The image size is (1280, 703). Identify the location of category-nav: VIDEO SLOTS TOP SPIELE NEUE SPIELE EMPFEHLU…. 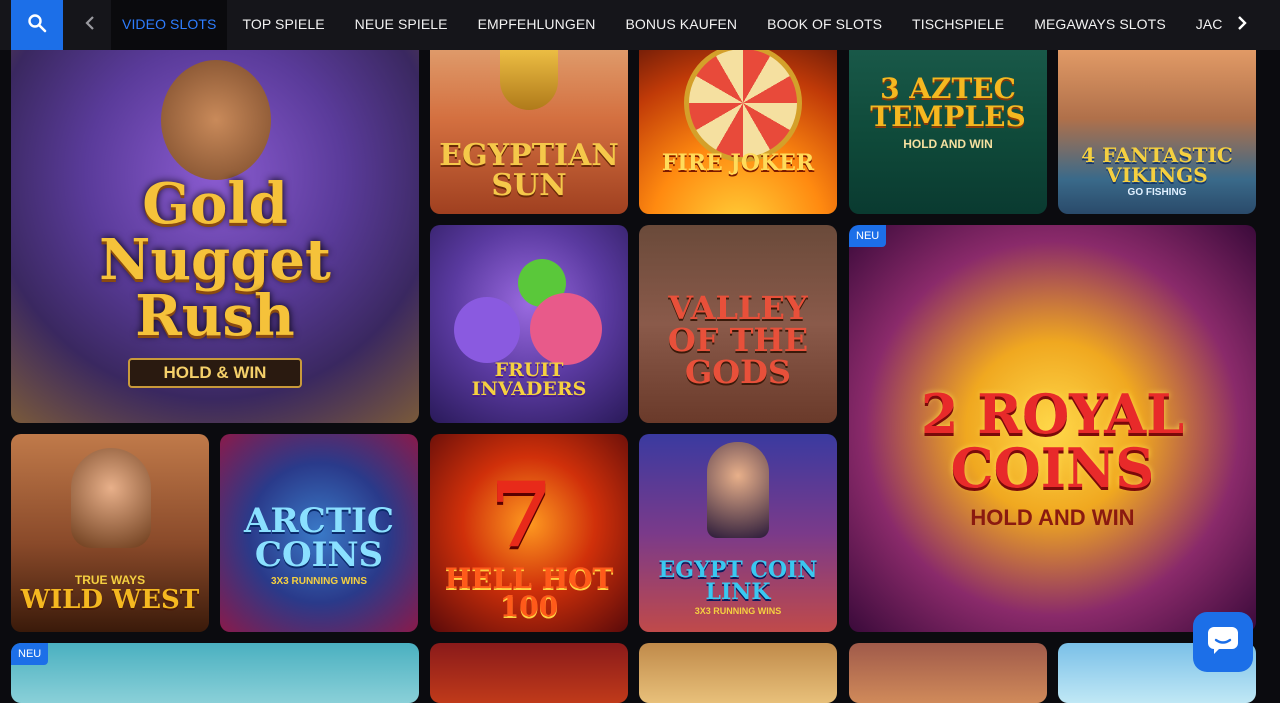
(640, 25).